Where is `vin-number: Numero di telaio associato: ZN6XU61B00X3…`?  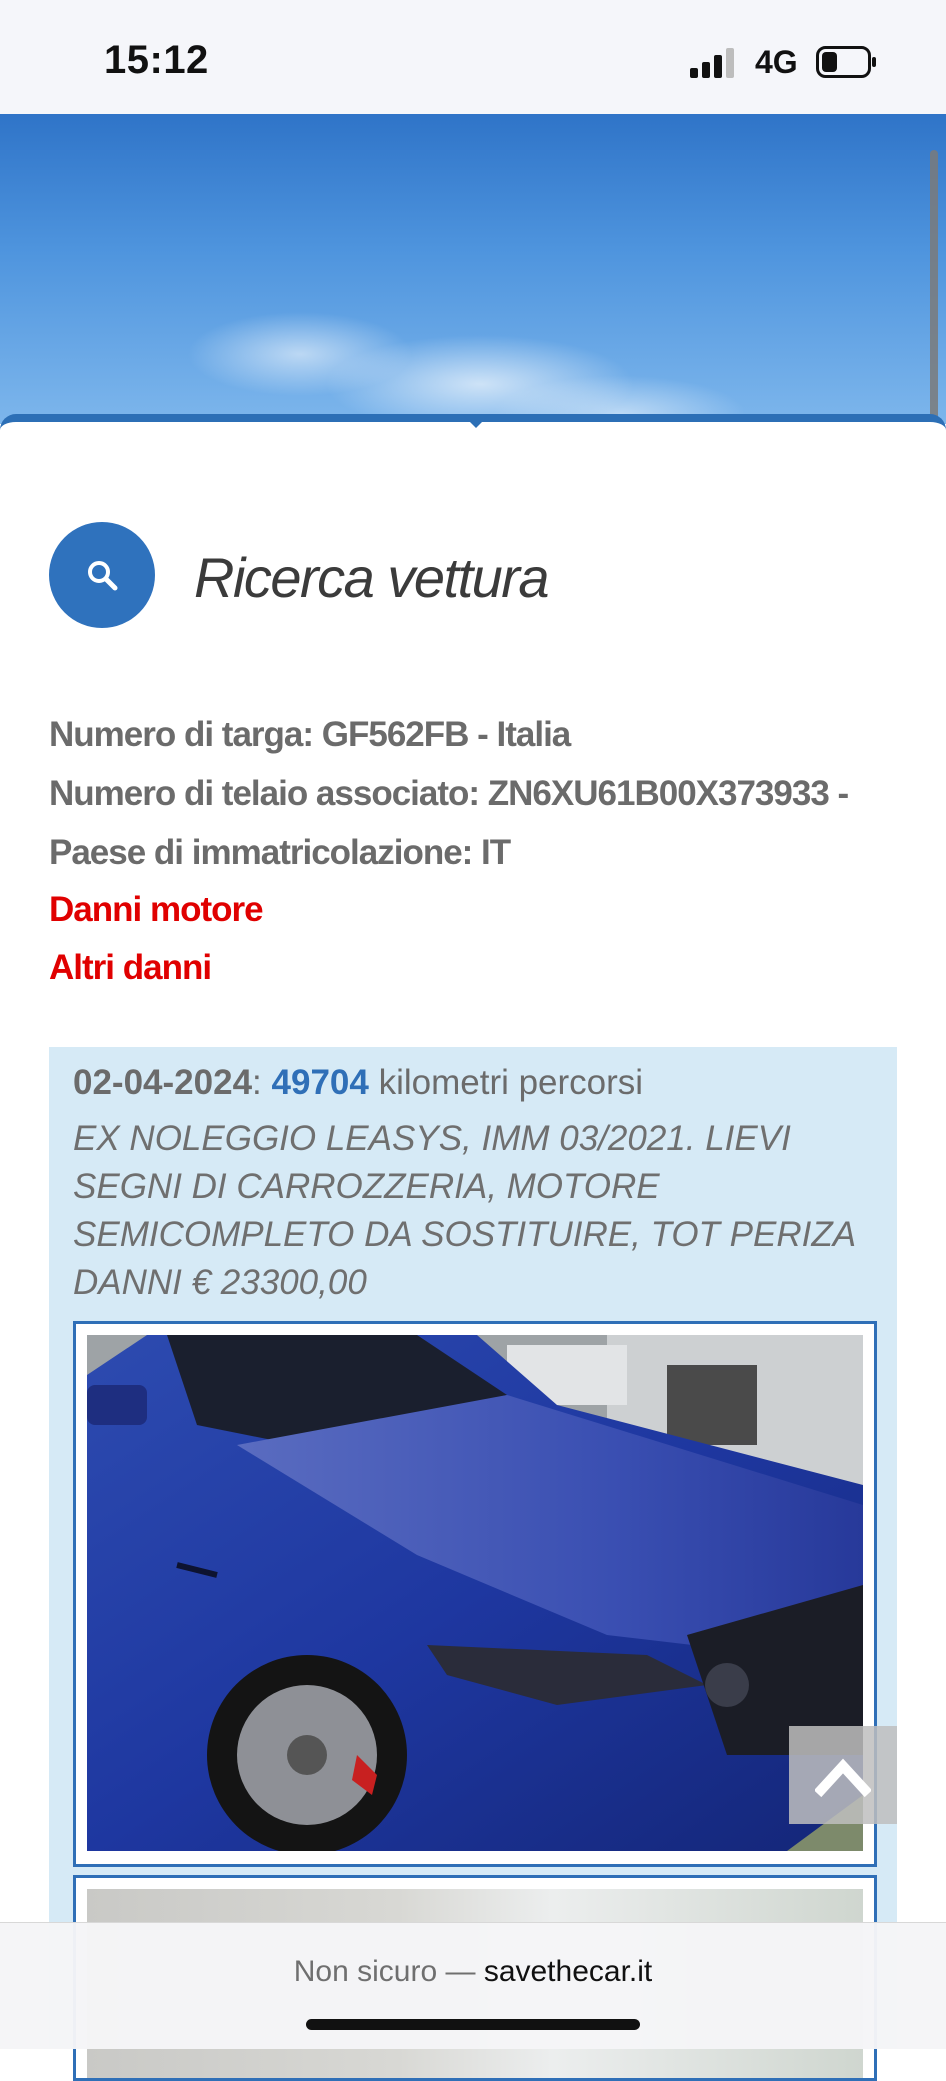
vin-number: Numero di telaio associato: ZN6XU61B00X3… is located at coordinates (449, 793).